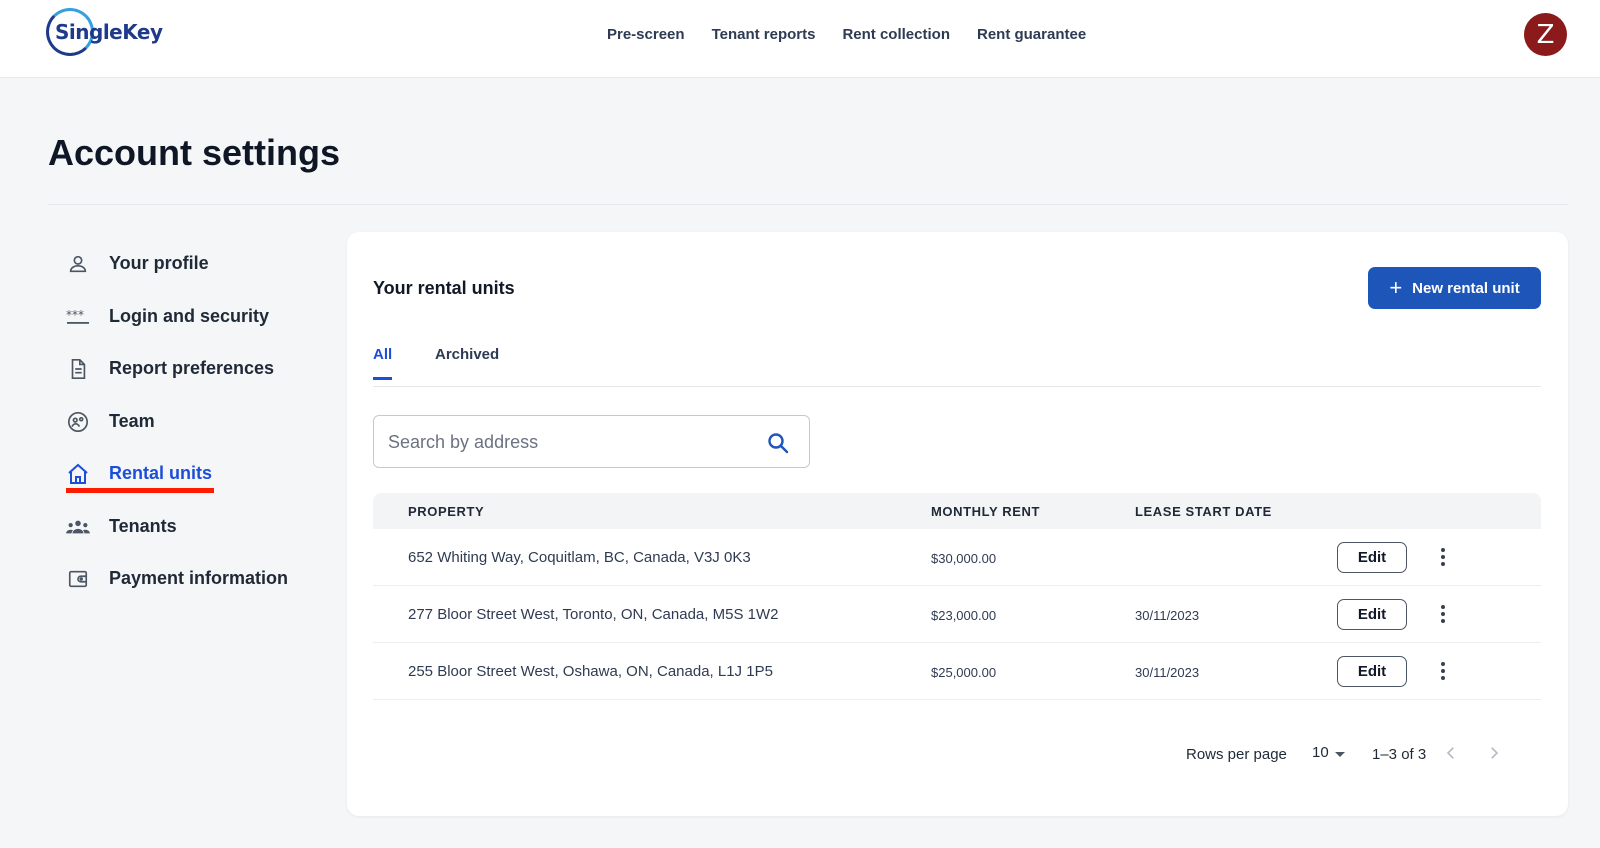 The height and width of the screenshot is (848, 1600). What do you see at coordinates (194, 152) in the screenshot?
I see `page-title: Account settings` at bounding box center [194, 152].